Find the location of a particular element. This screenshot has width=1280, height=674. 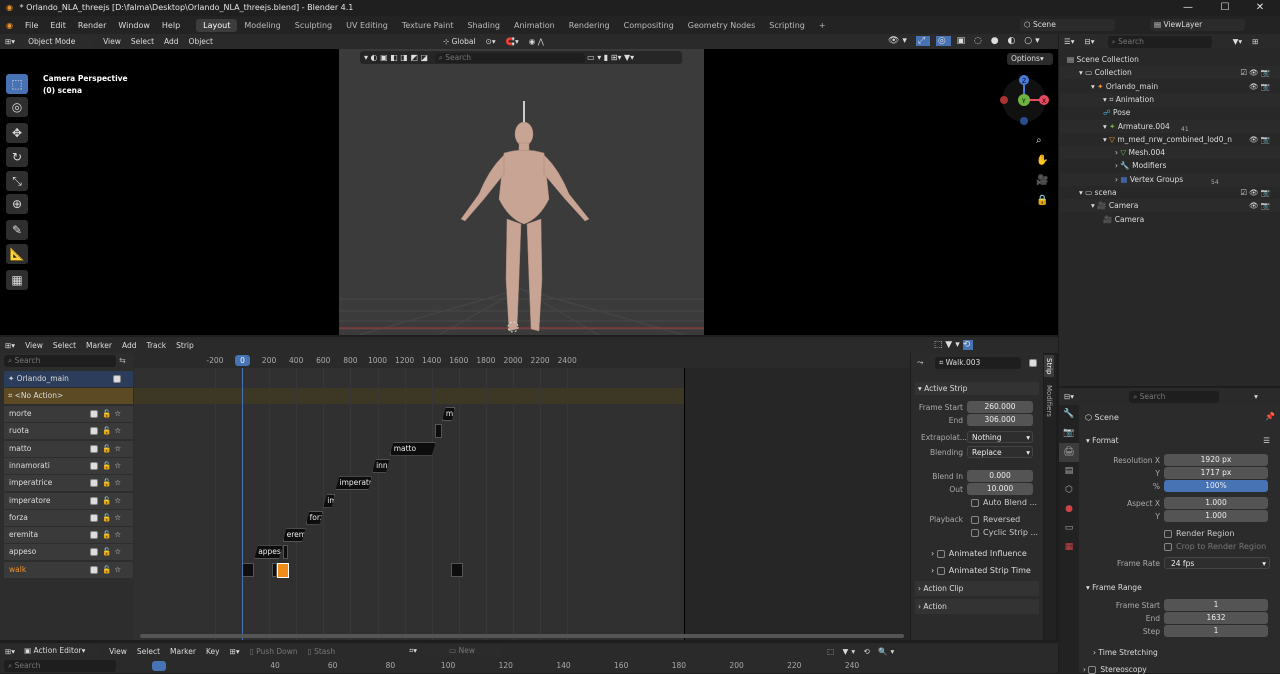

frame-range-section: ▾ Frame Range is located at coordinates (1178, 587).